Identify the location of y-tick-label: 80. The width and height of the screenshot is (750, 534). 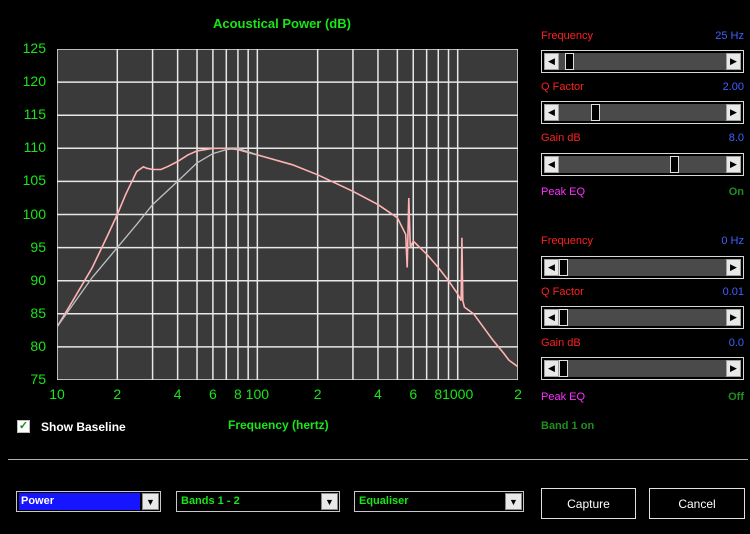
(38, 345).